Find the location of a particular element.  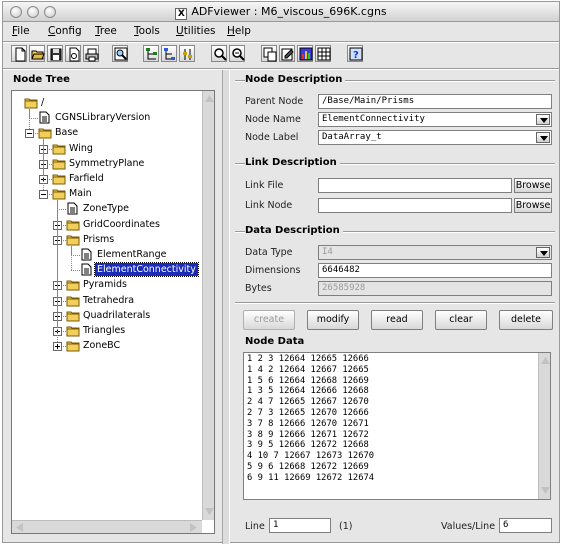

link-node-browse-button: Browse is located at coordinates (533, 205).